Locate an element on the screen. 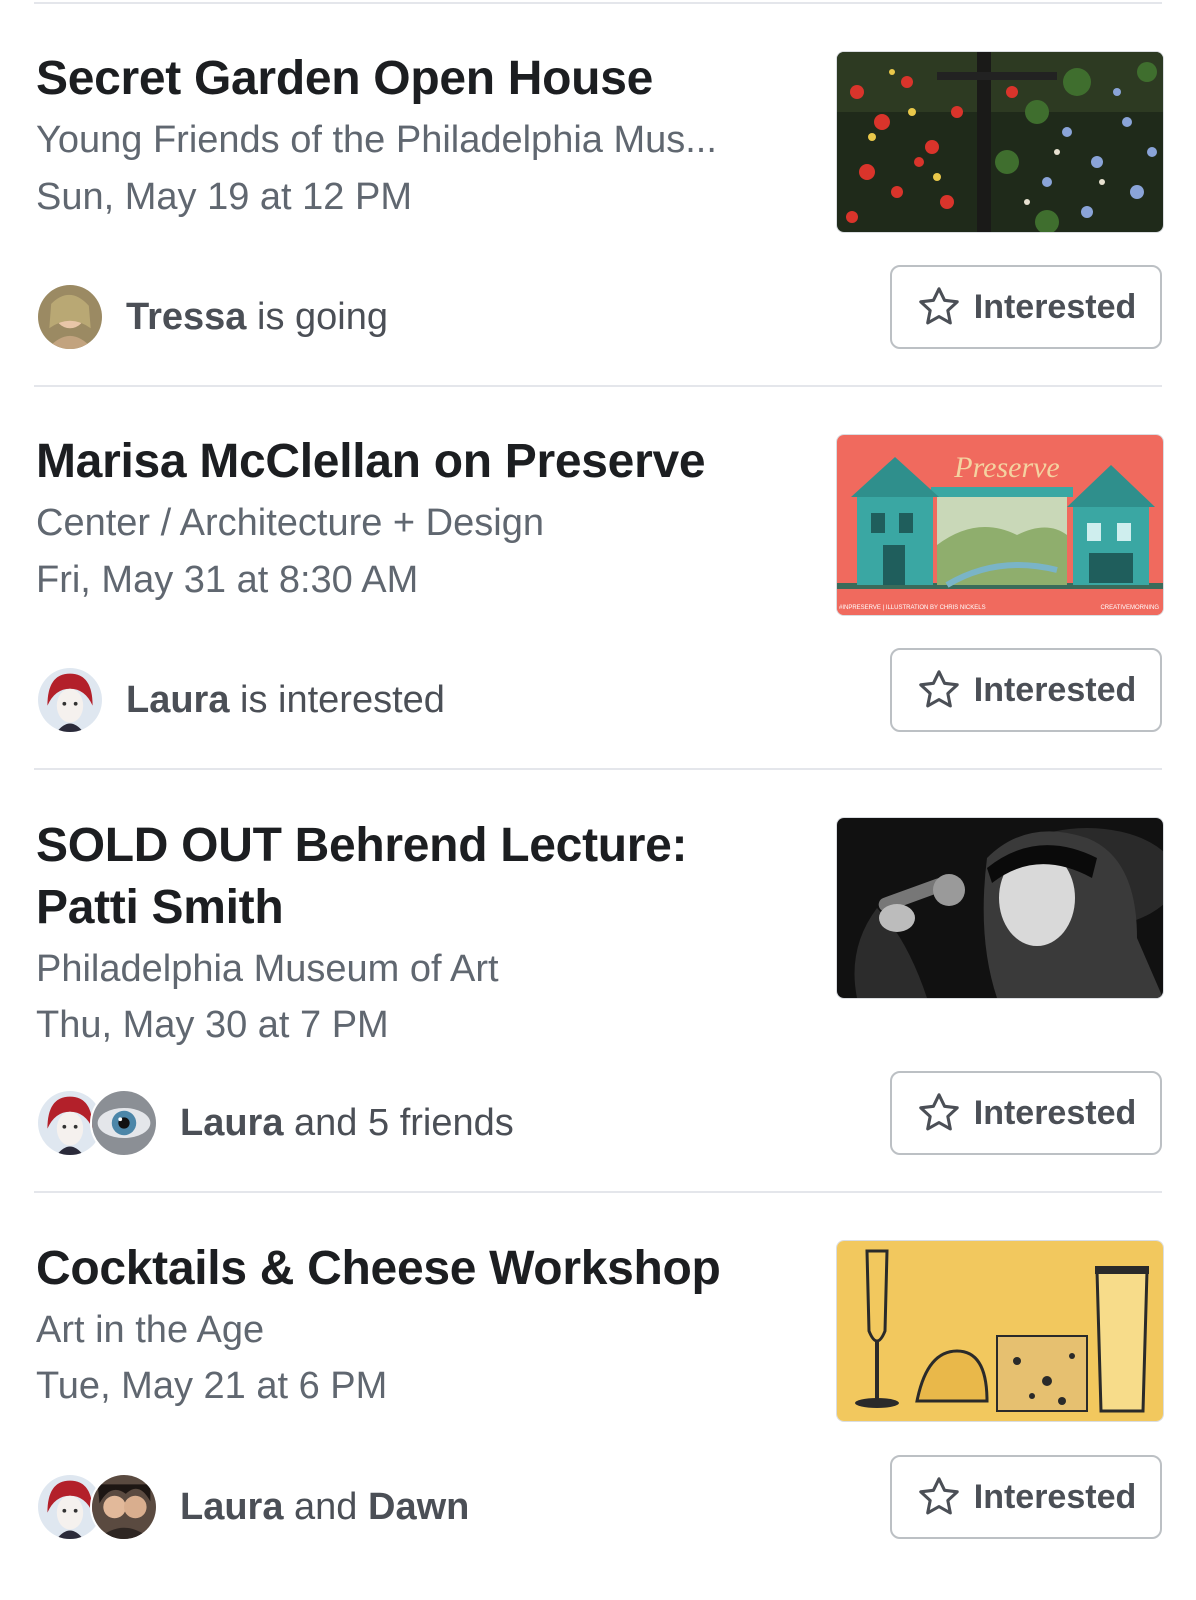 The image size is (1196, 1600). event-date: Thu, May 30 at 7 PM is located at coordinates (212, 1025).